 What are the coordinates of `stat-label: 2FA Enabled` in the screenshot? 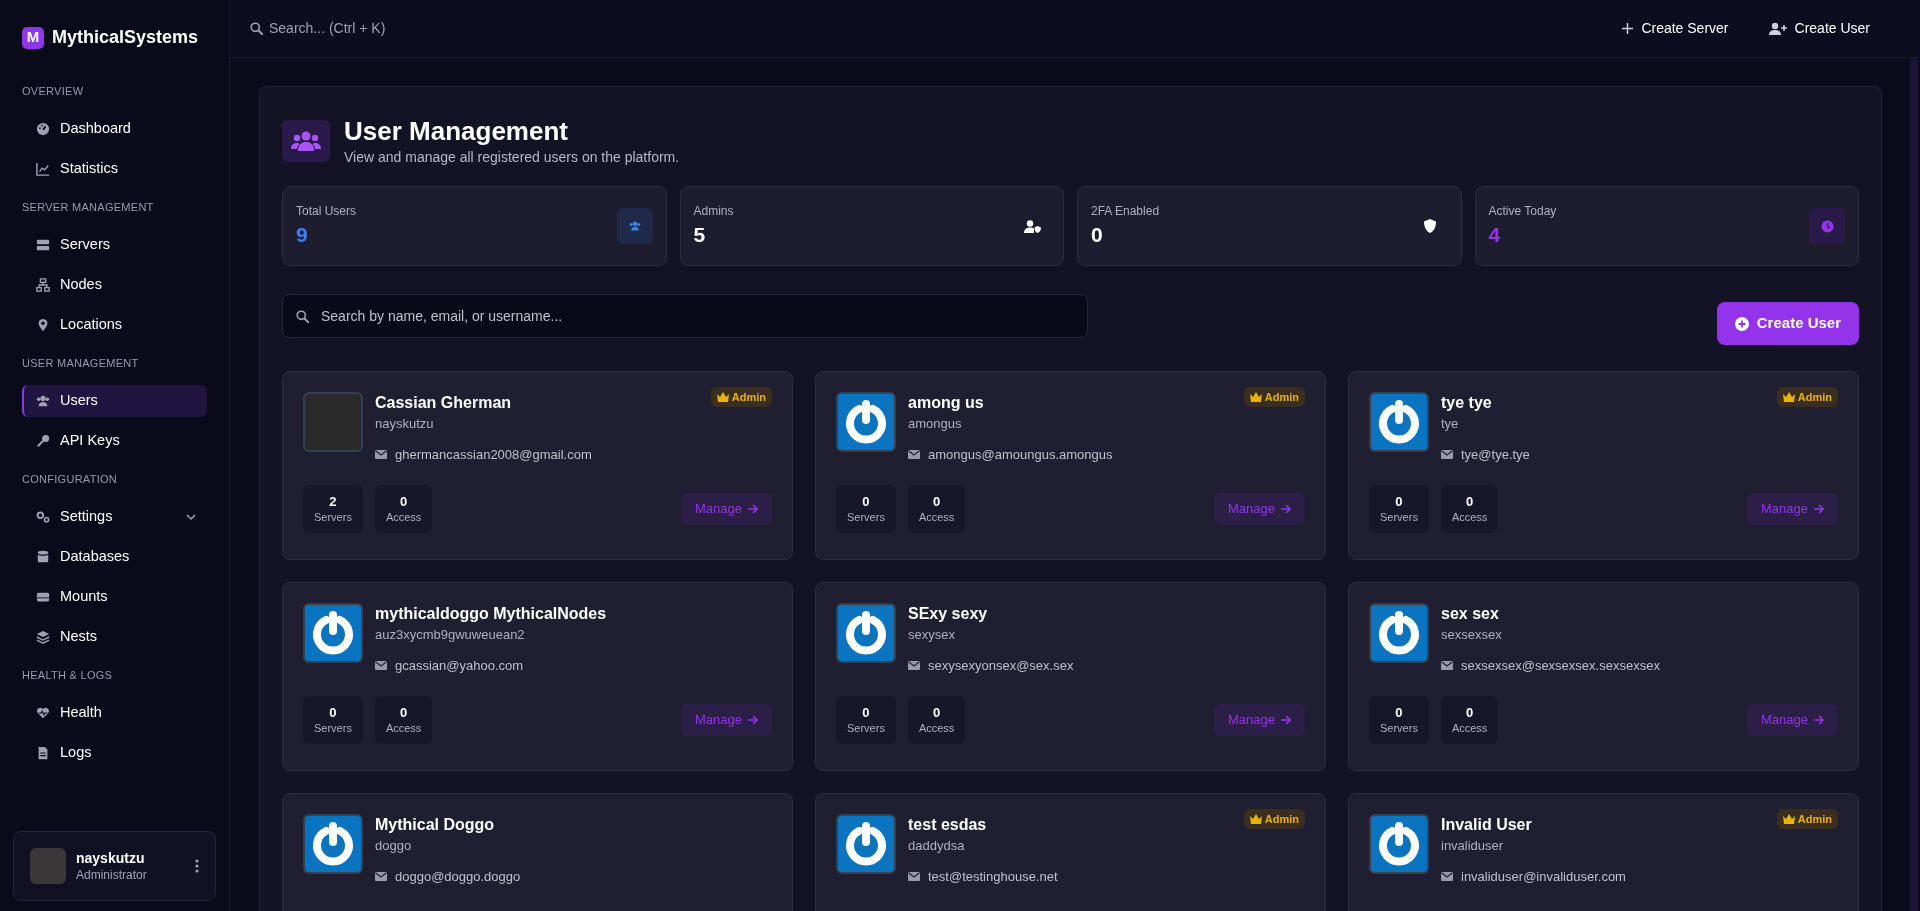 It's located at (1126, 211).